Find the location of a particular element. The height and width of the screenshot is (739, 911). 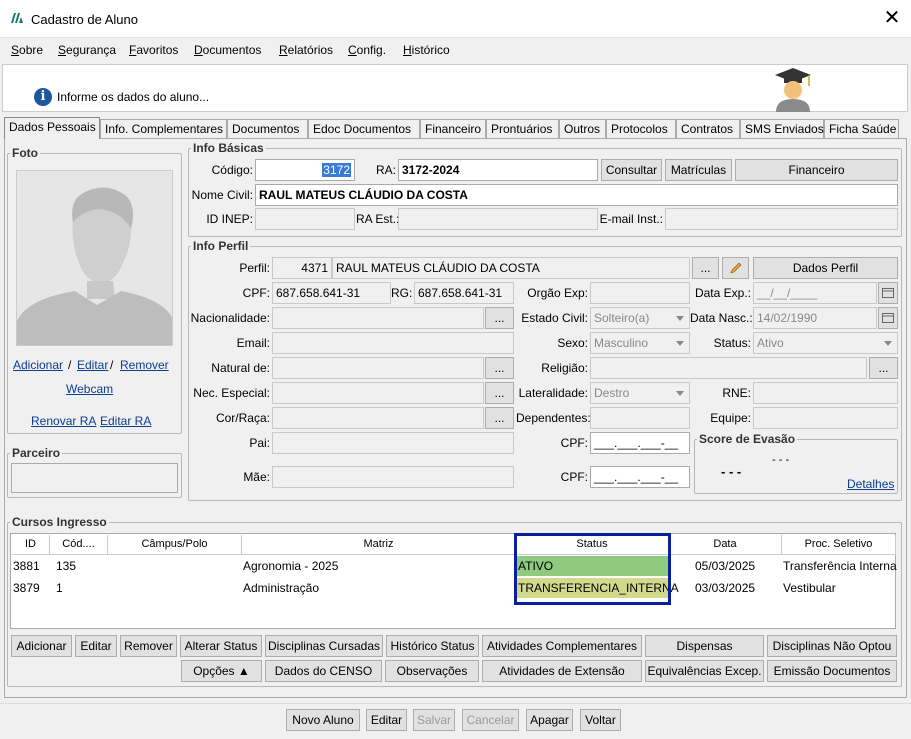

emissao-documentos-button: Emissão Documentos is located at coordinates (832, 671).